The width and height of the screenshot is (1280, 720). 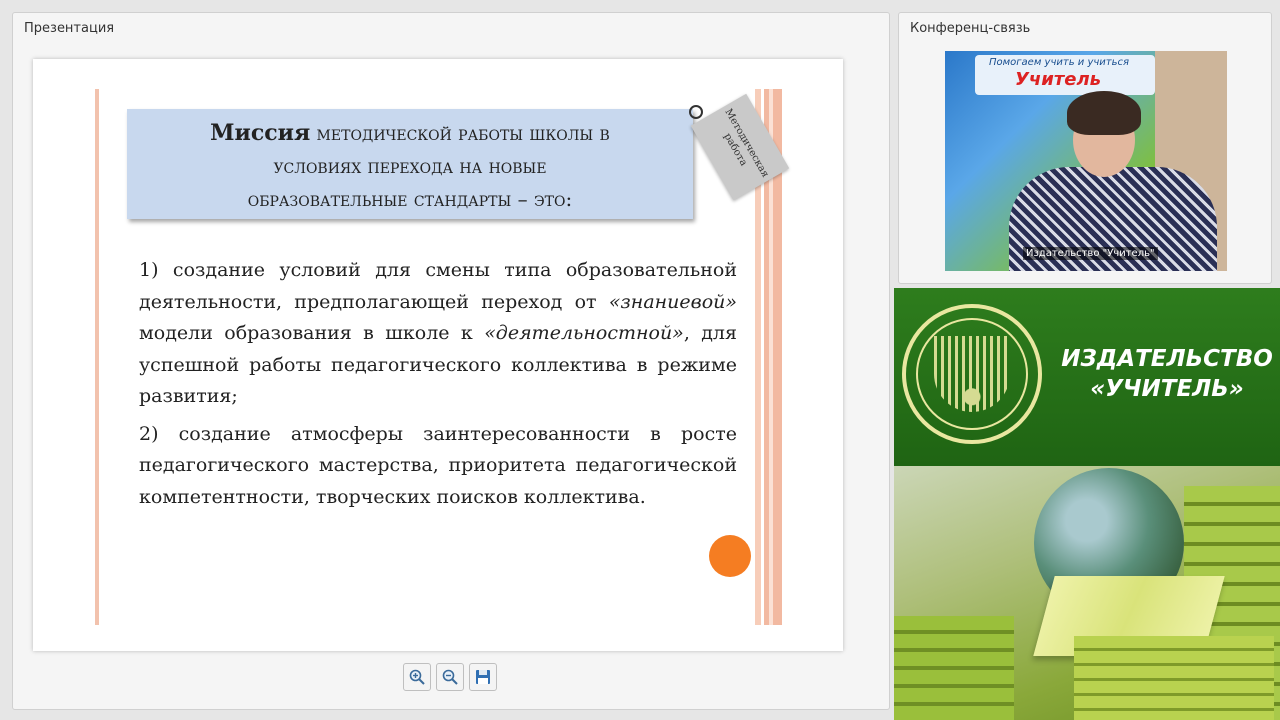 What do you see at coordinates (954, 668) in the screenshot?
I see `book-stack-left` at bounding box center [954, 668].